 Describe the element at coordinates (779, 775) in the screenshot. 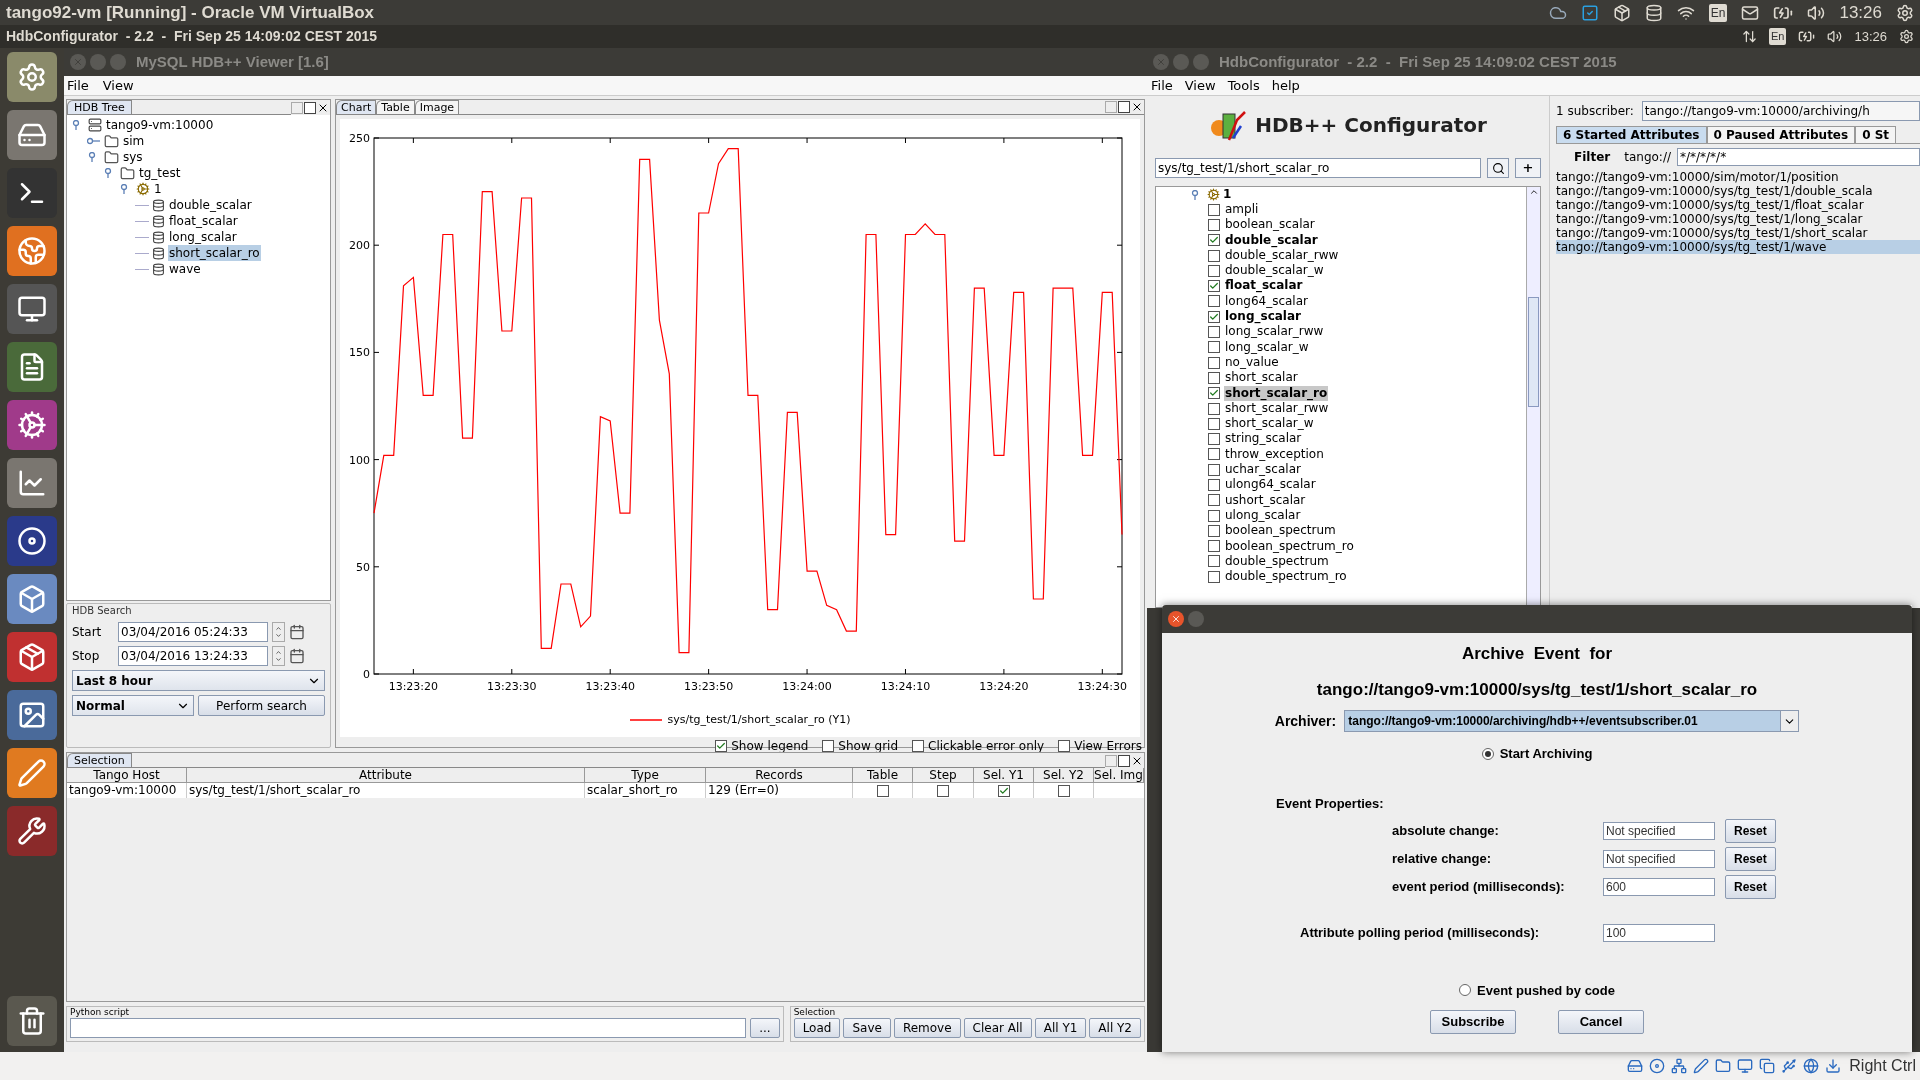

I see `column-header: Records` at that location.